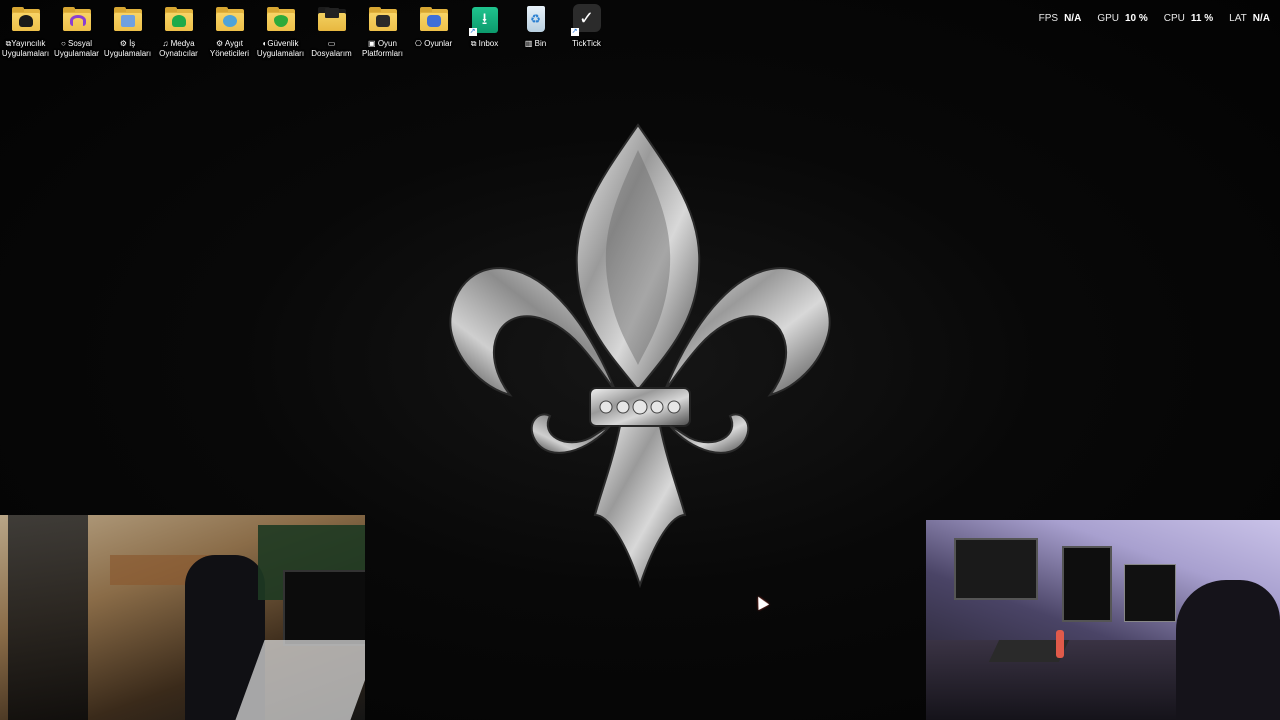  What do you see at coordinates (1122, 18) in the screenshot?
I see `gpu-metric: GPU 10 %` at bounding box center [1122, 18].